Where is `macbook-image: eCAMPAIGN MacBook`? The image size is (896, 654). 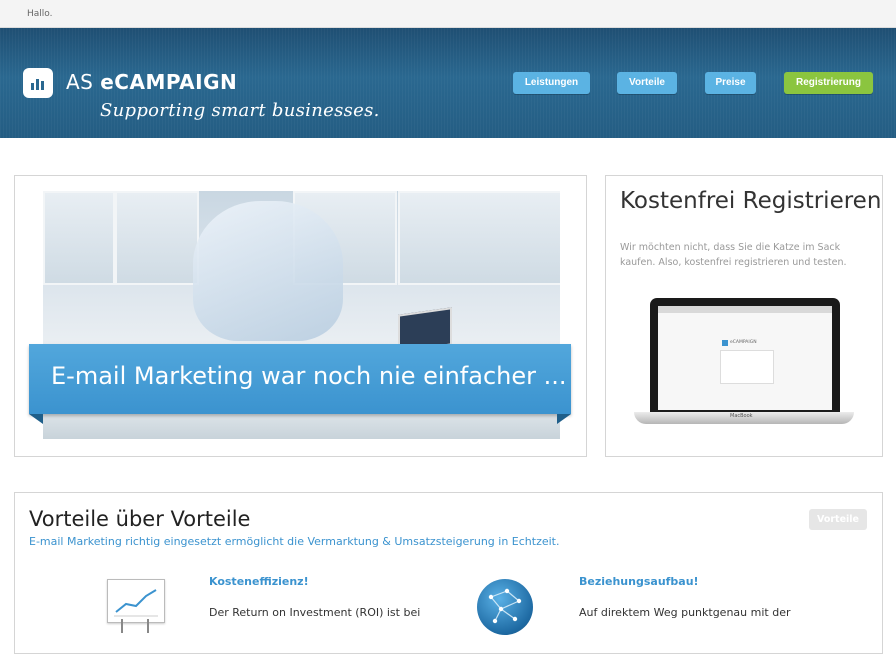 macbook-image: eCAMPAIGN MacBook is located at coordinates (744, 365).